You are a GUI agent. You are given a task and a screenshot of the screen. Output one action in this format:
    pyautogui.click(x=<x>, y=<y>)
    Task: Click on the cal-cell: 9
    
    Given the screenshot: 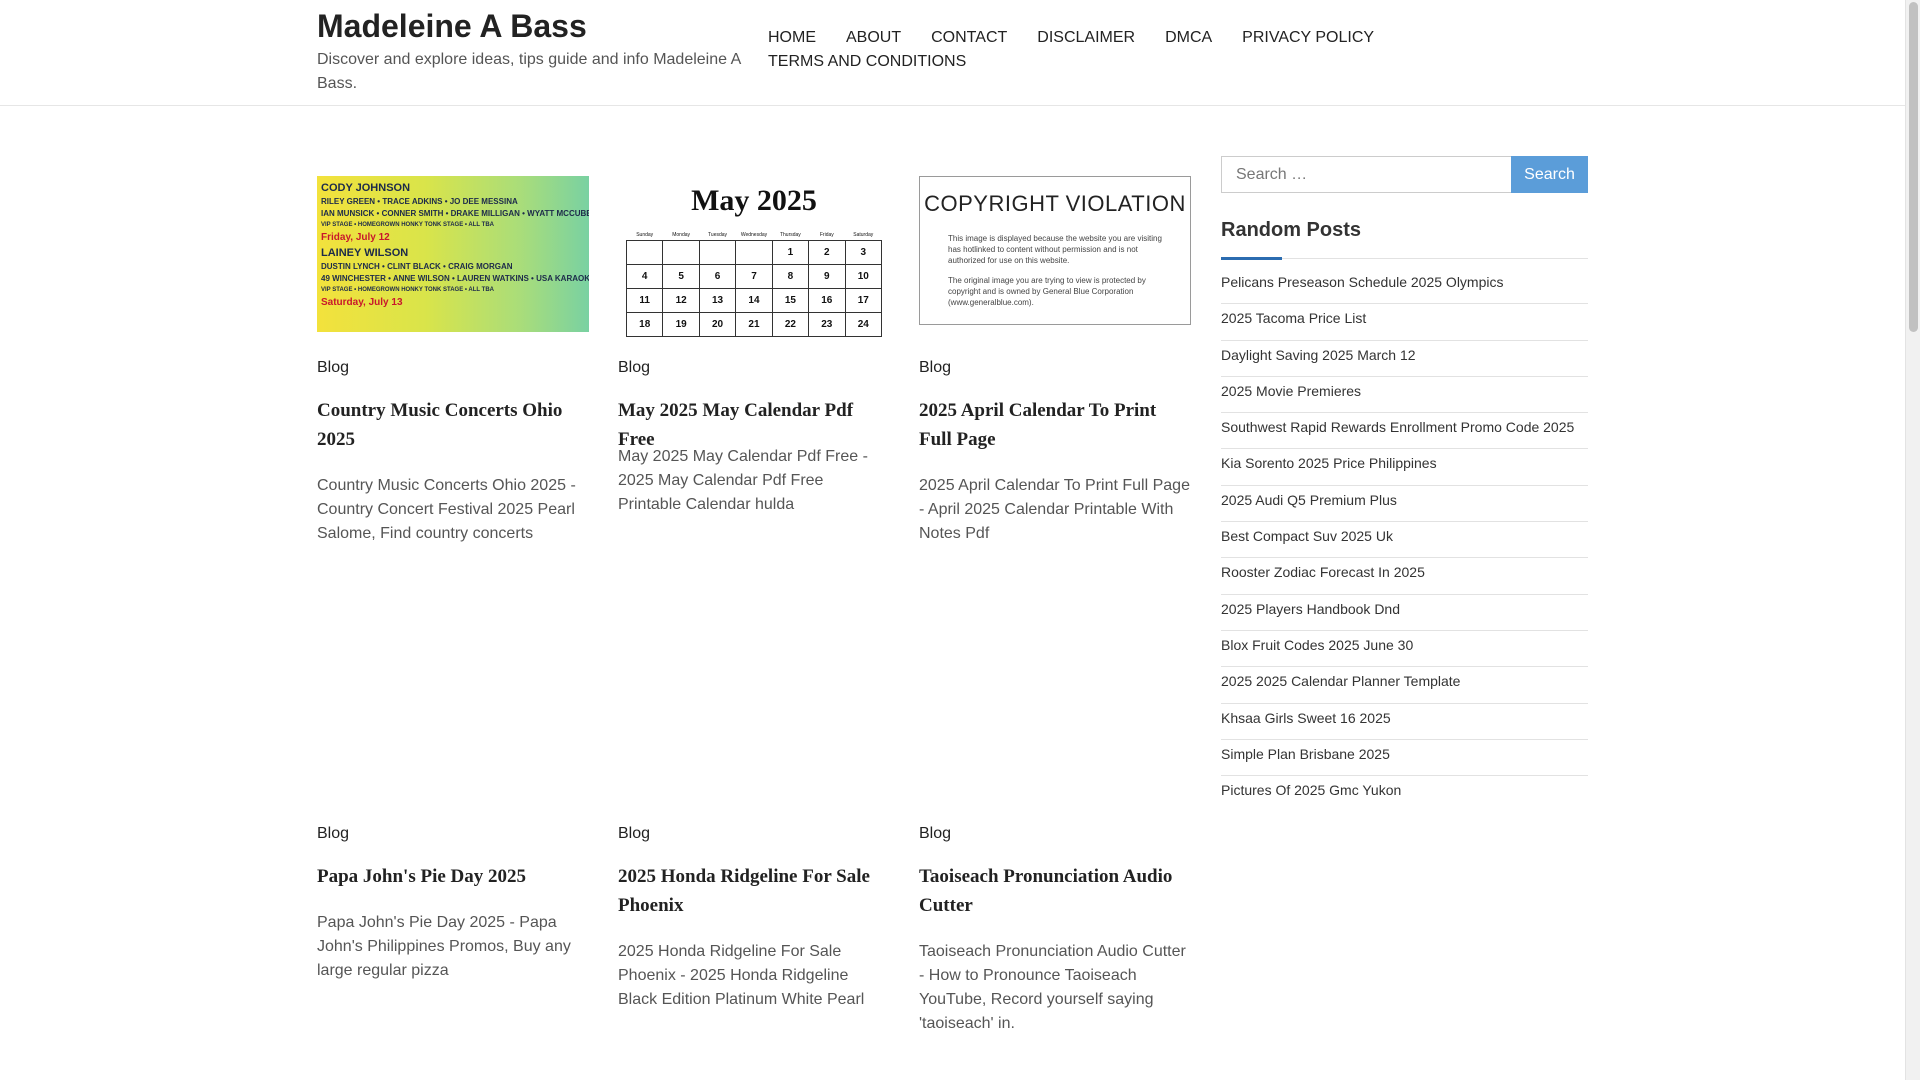 What is the action you would take?
    pyautogui.click(x=827, y=276)
    